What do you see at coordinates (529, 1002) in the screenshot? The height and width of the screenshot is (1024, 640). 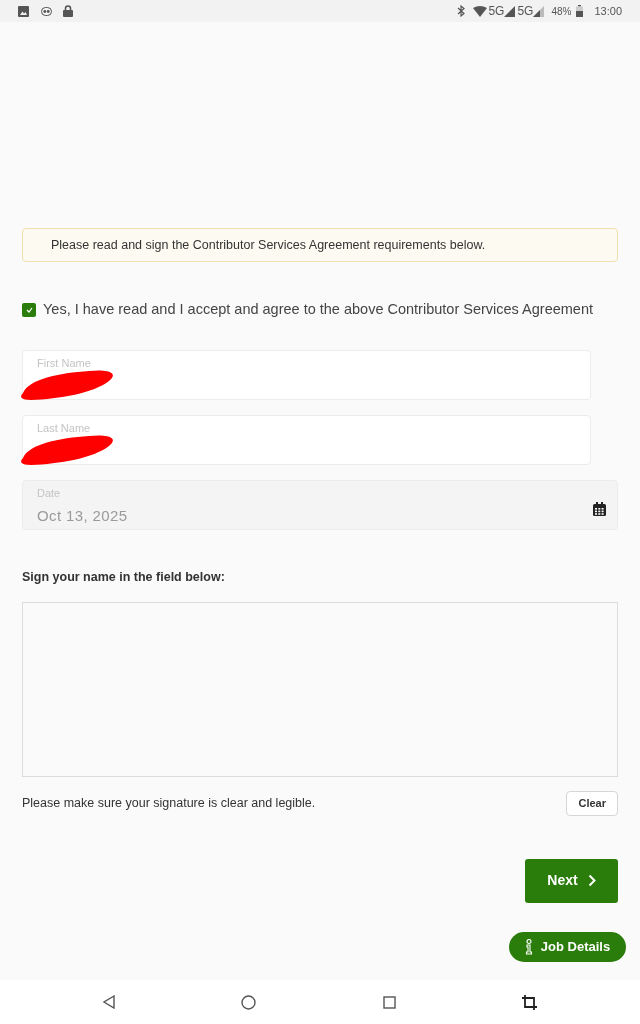 I see `crop-icon` at bounding box center [529, 1002].